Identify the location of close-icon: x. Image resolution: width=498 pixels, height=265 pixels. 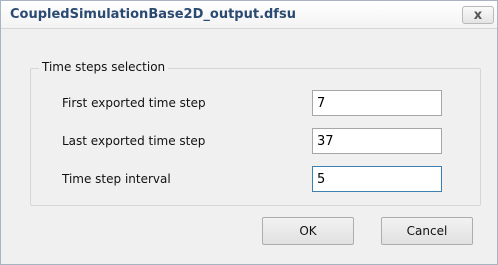
(478, 15).